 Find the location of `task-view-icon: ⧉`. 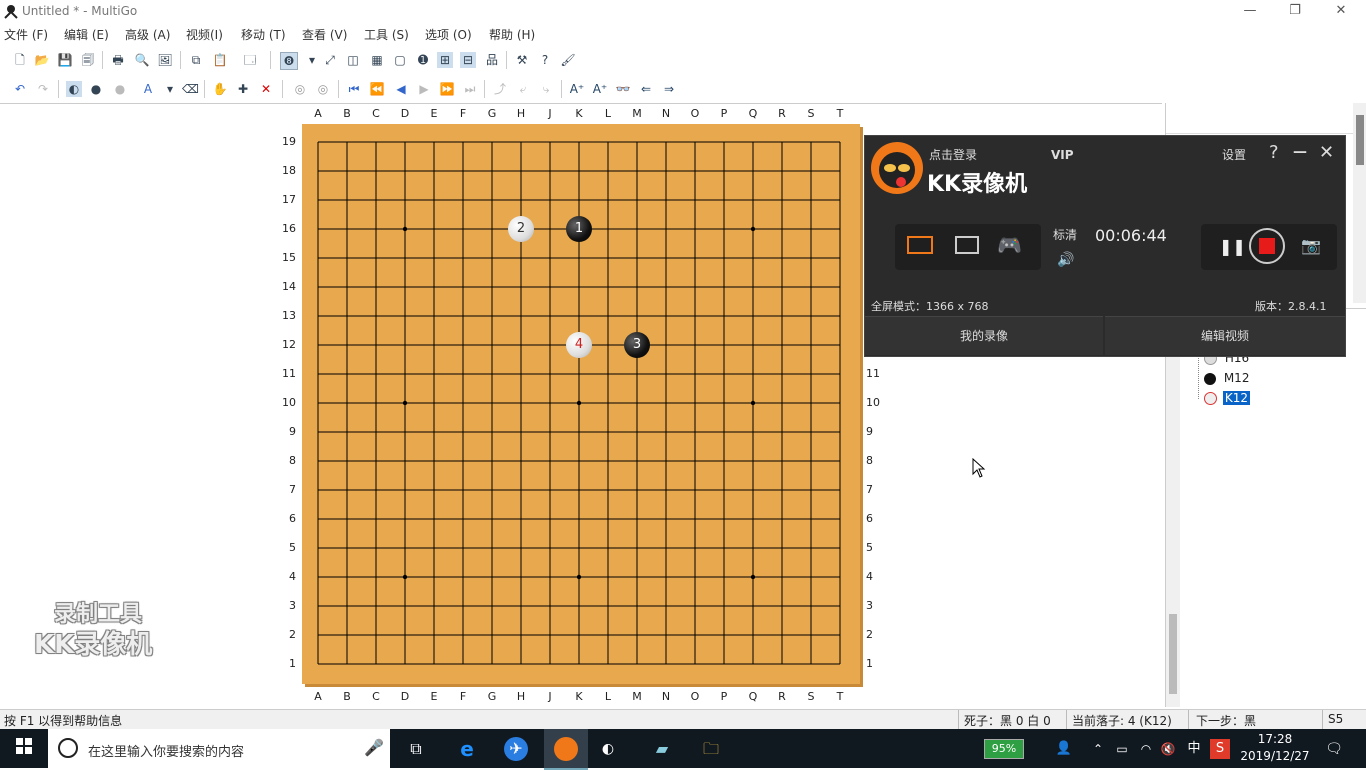

task-view-icon: ⧉ is located at coordinates (416, 749).